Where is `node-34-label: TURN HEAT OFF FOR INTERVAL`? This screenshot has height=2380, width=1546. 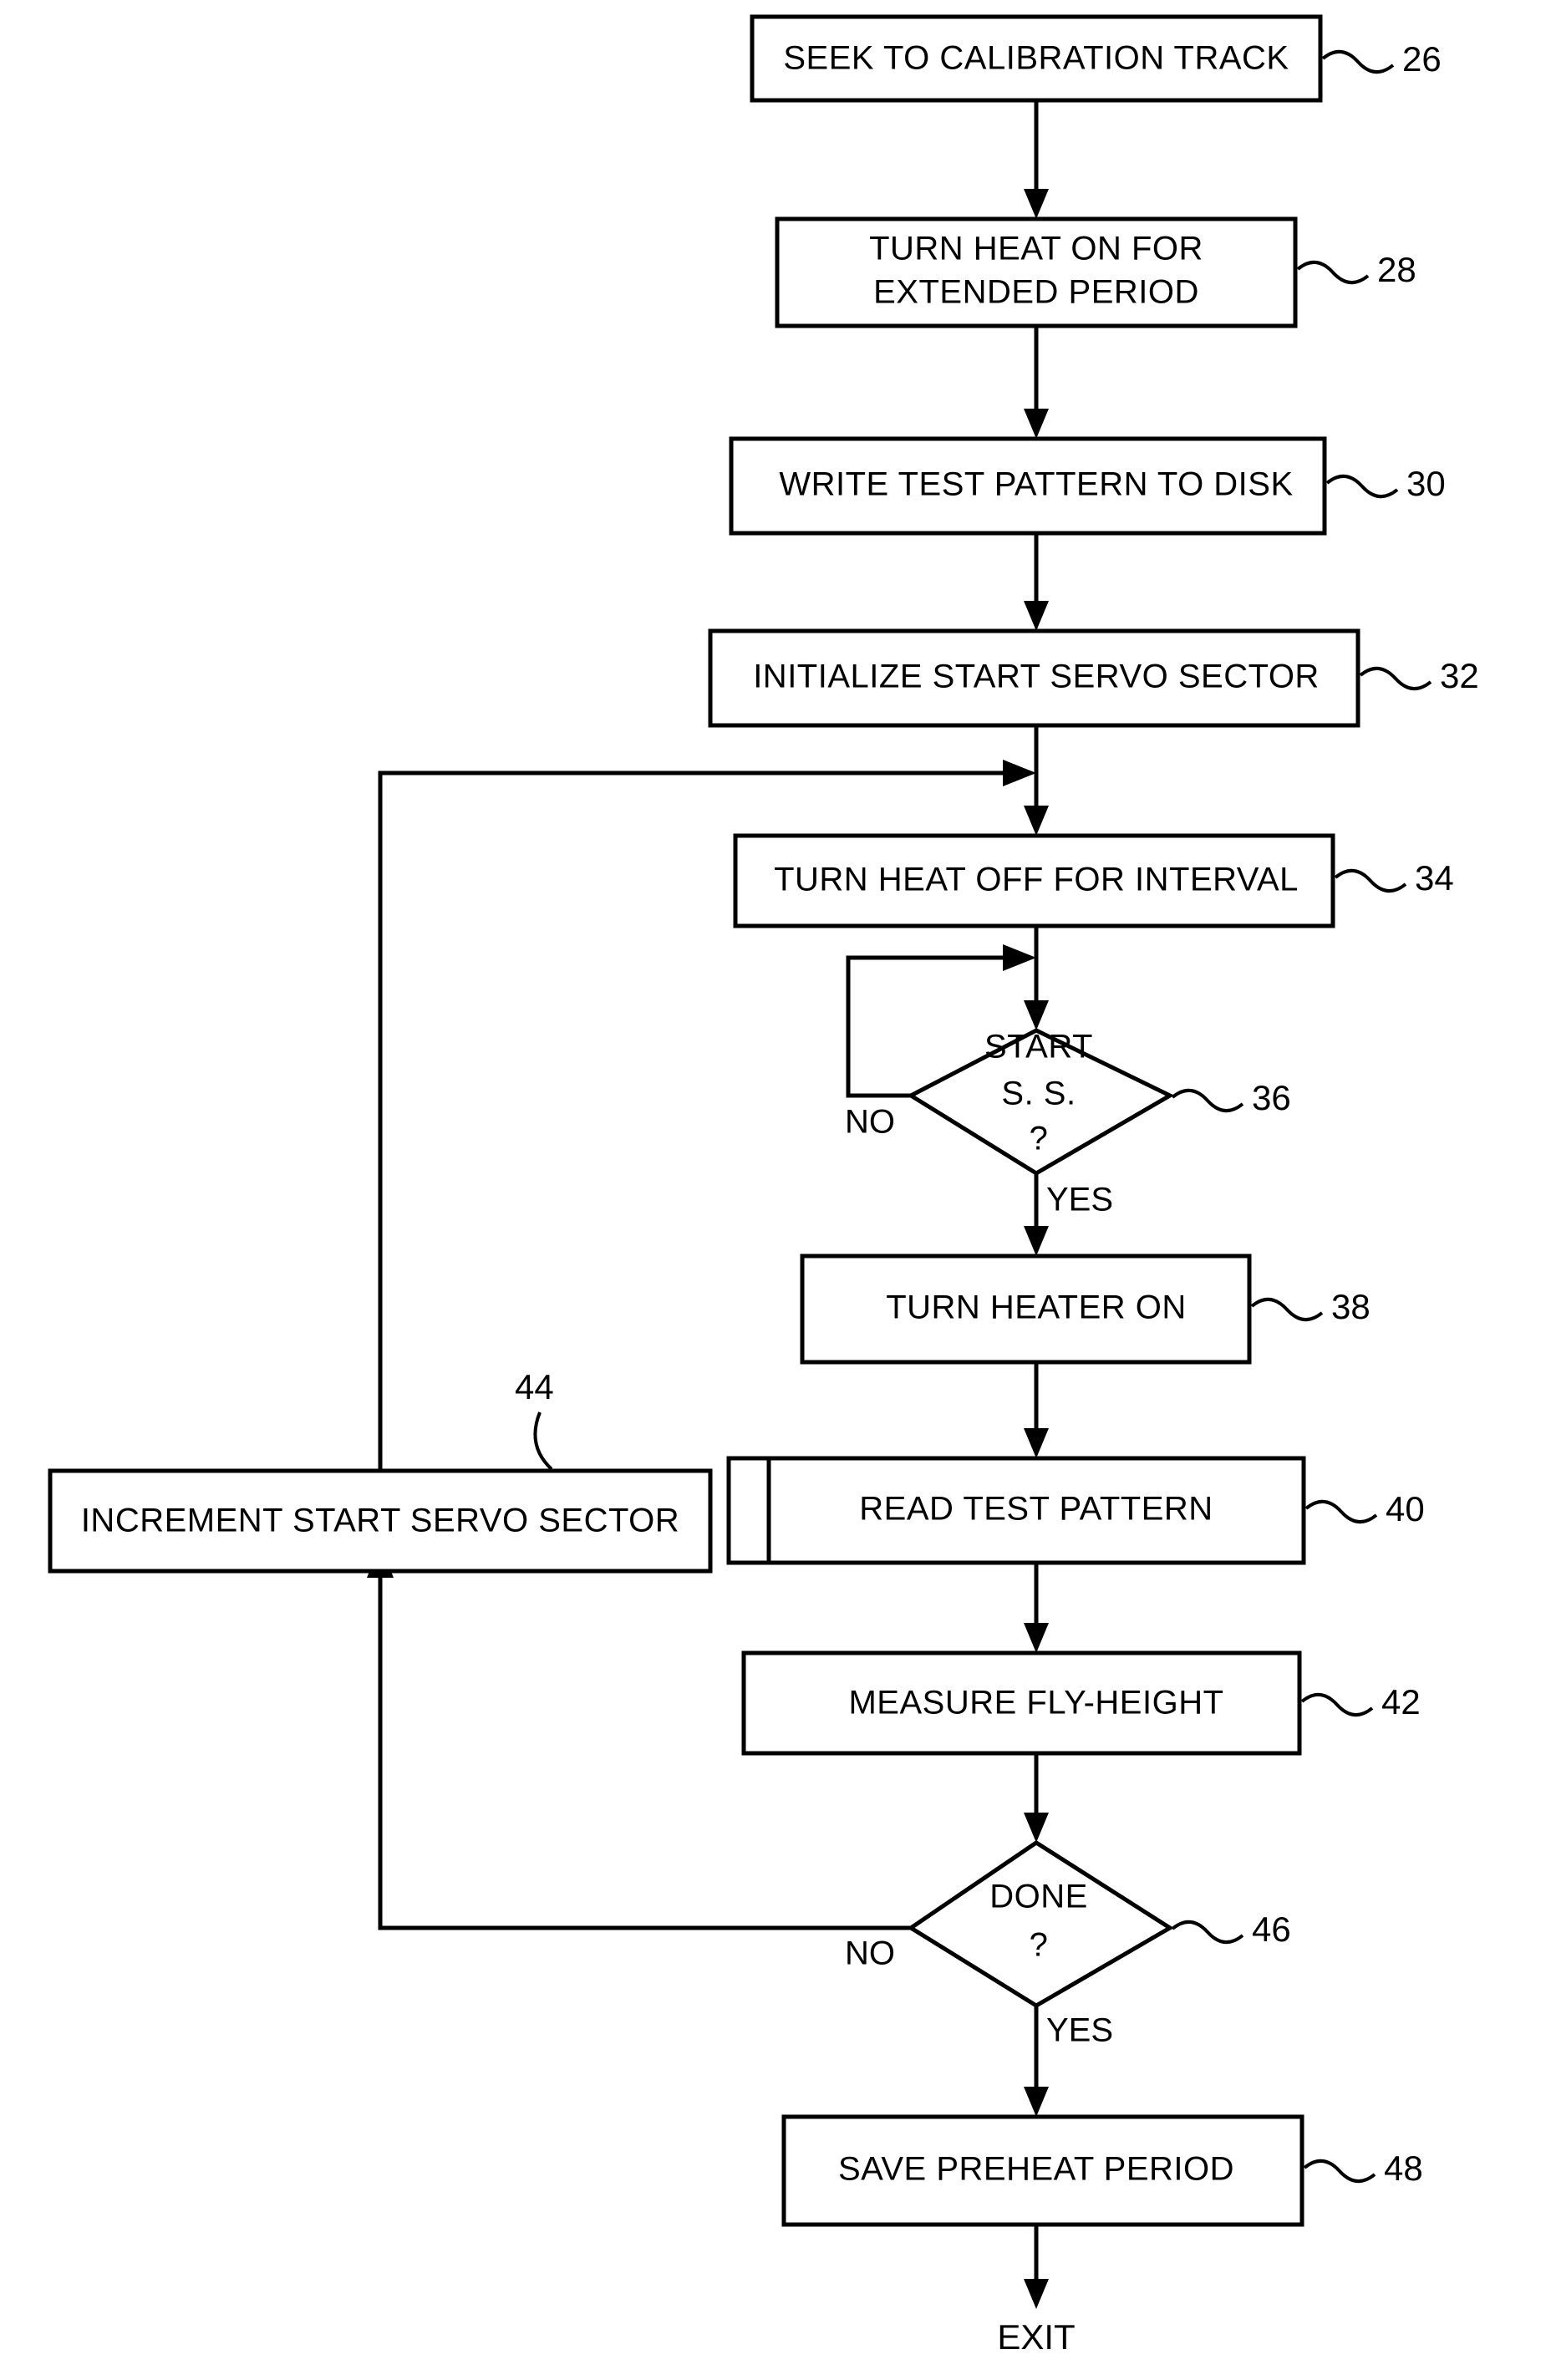
node-34-label: TURN HEAT OFF FOR INTERVAL is located at coordinates (1036, 880).